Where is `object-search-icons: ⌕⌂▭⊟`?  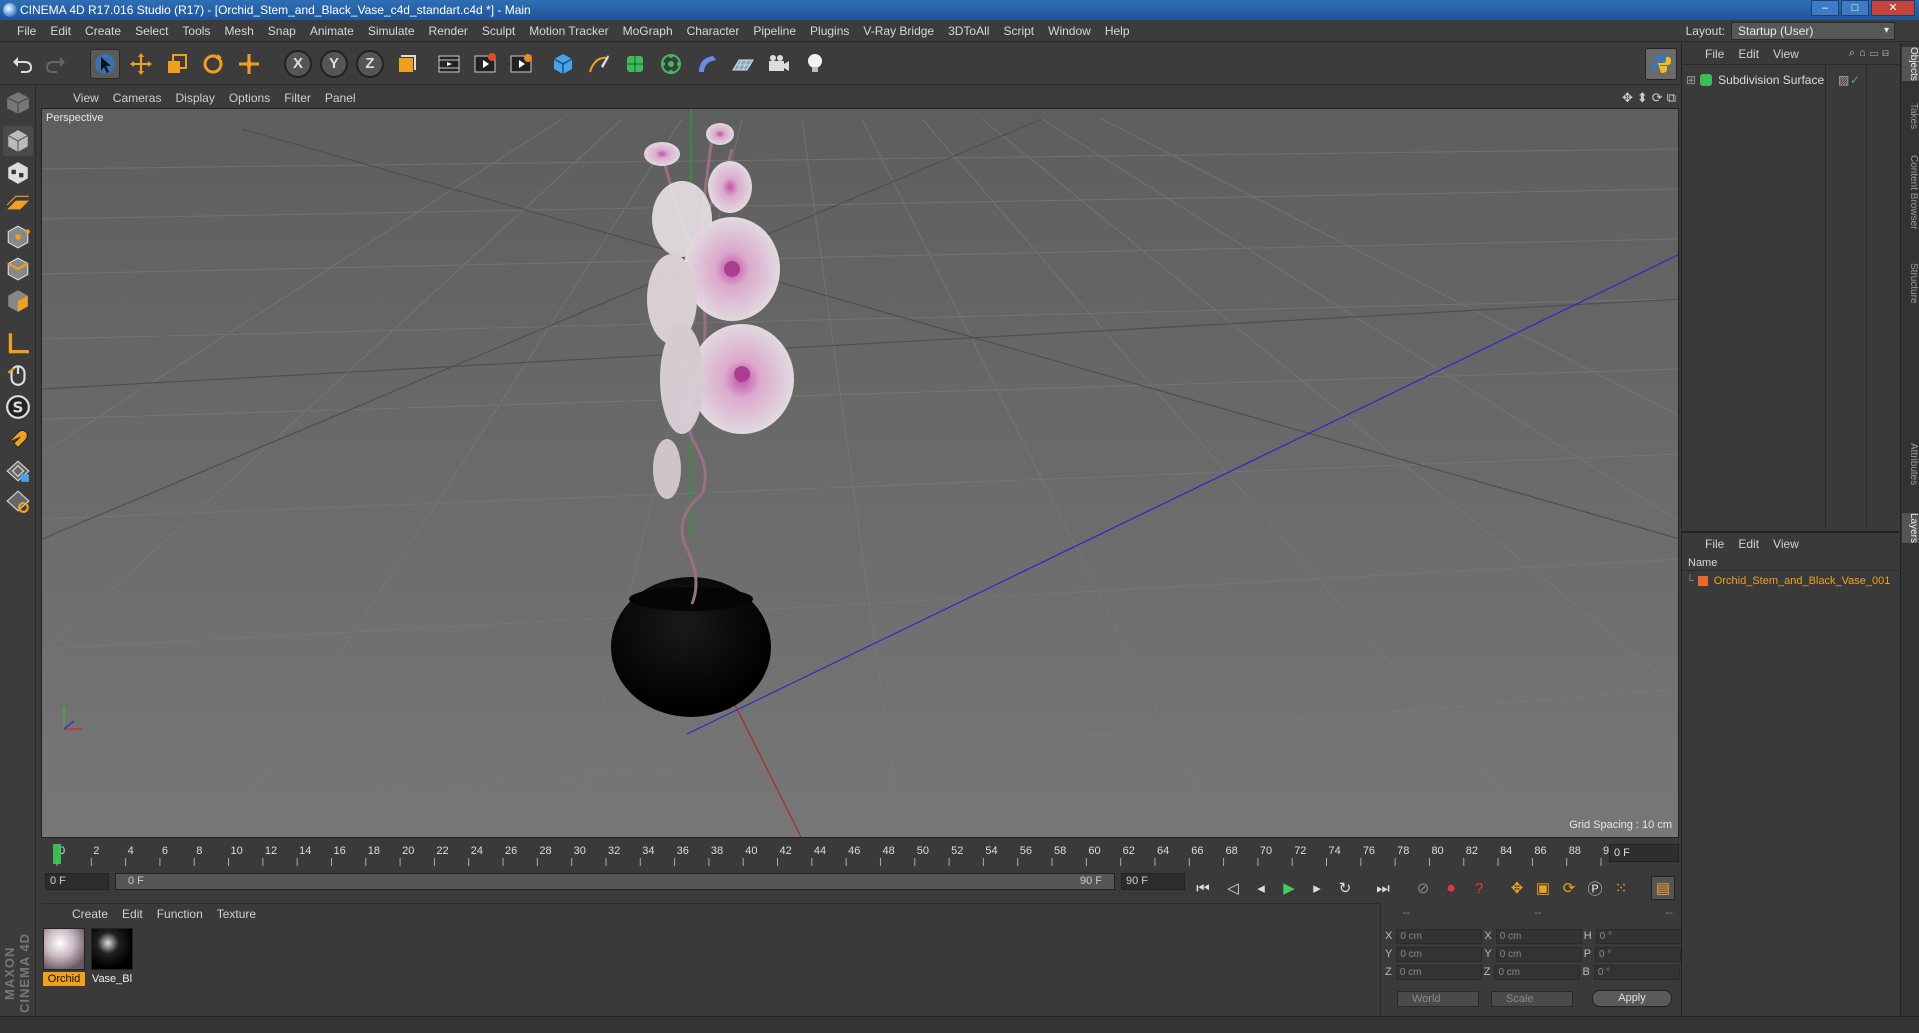 object-search-icons: ⌕⌂▭⊟ is located at coordinates (1871, 53).